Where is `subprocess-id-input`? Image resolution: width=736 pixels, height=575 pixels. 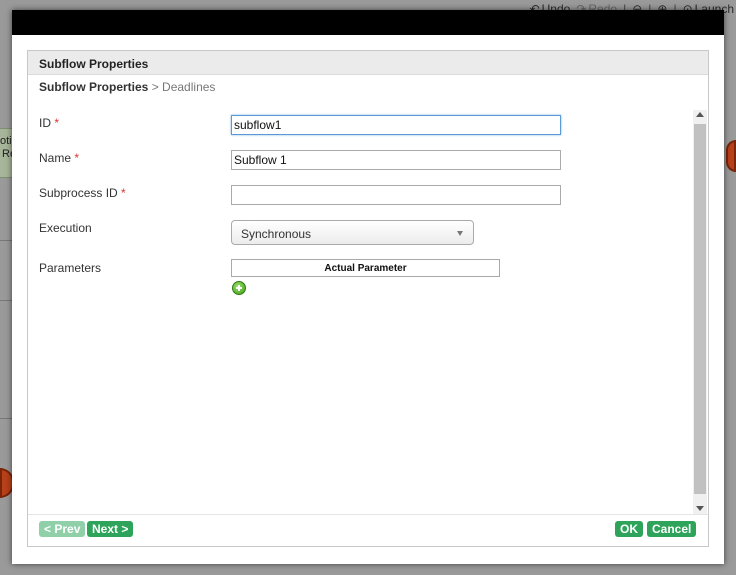
subprocess-id-input is located at coordinates (396, 195).